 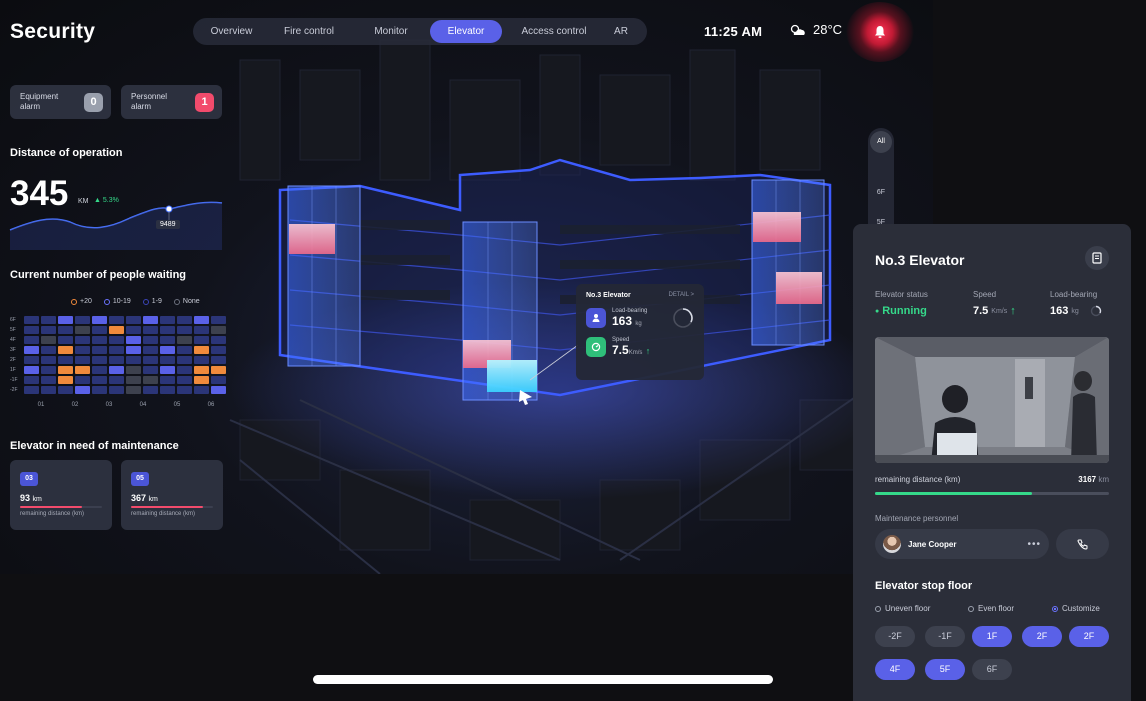 What do you see at coordinates (992, 400) in the screenshot?
I see `elevator-camera-feed` at bounding box center [992, 400].